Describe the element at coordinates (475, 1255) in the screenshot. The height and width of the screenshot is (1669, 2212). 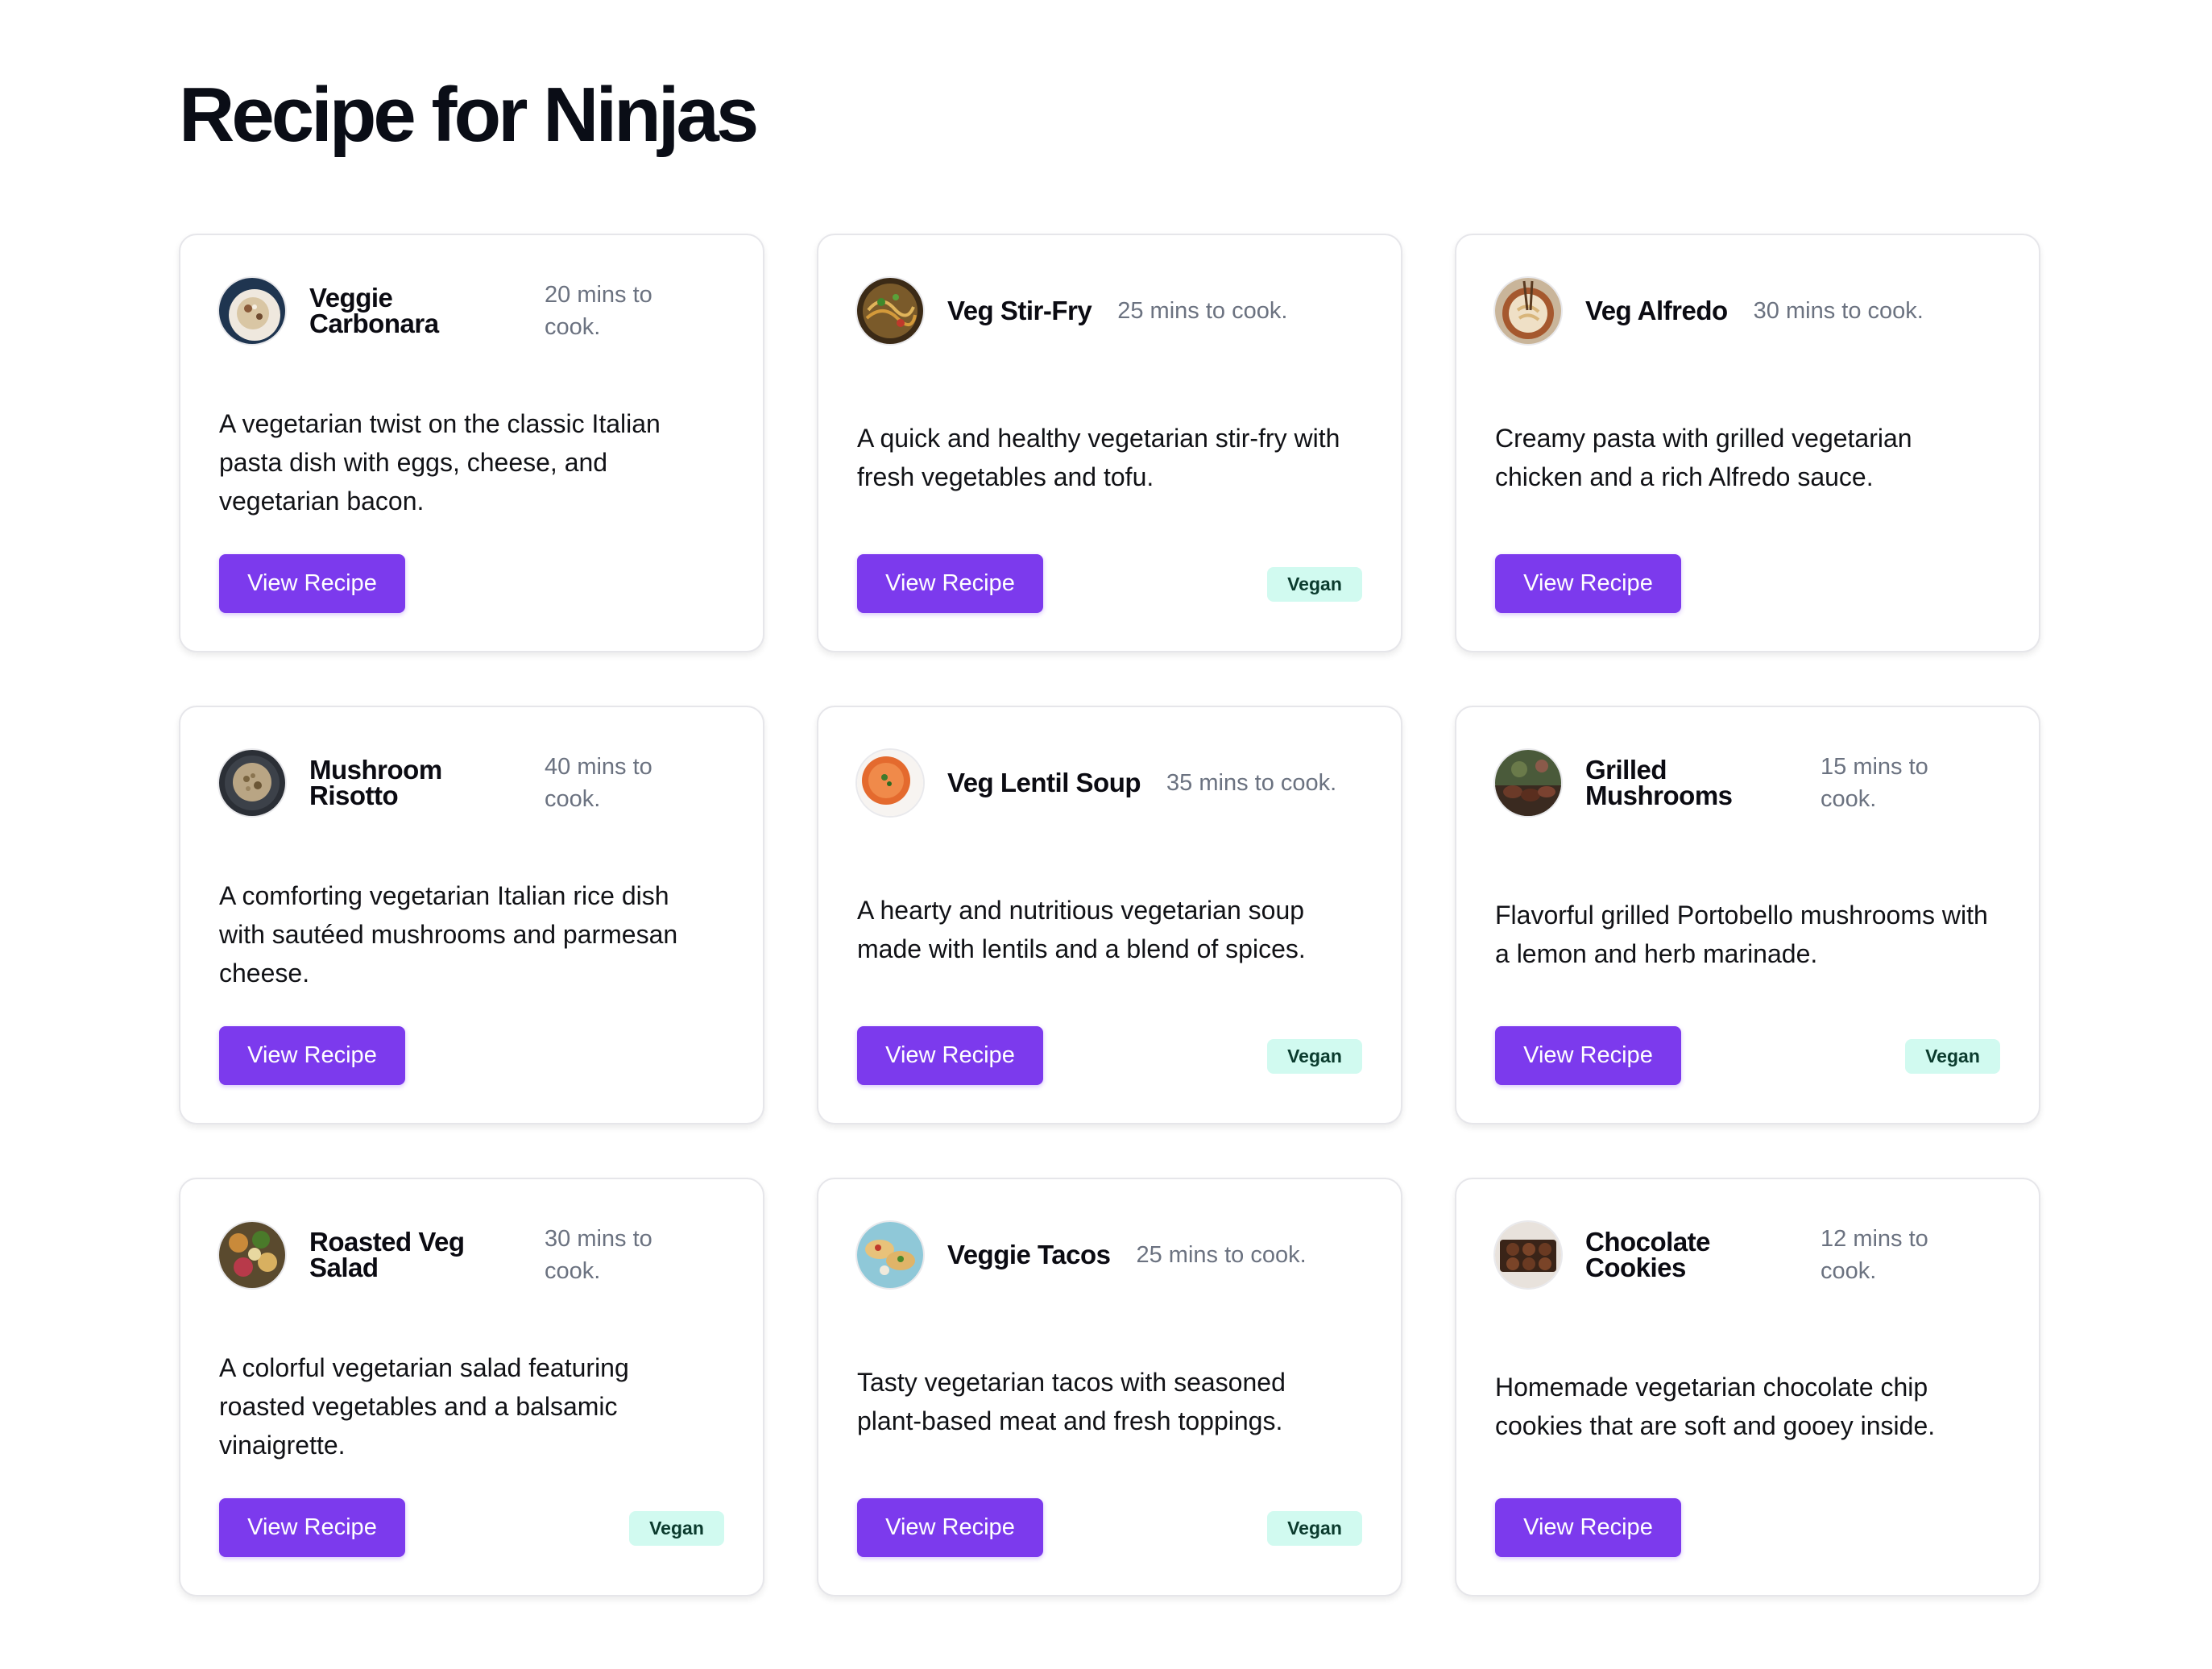
I see `card-header: Roasted Veg Salad 30 mins to cook.` at that location.